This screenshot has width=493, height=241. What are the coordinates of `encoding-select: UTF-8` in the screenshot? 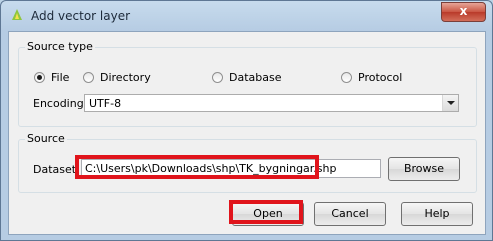 It's located at (271, 103).